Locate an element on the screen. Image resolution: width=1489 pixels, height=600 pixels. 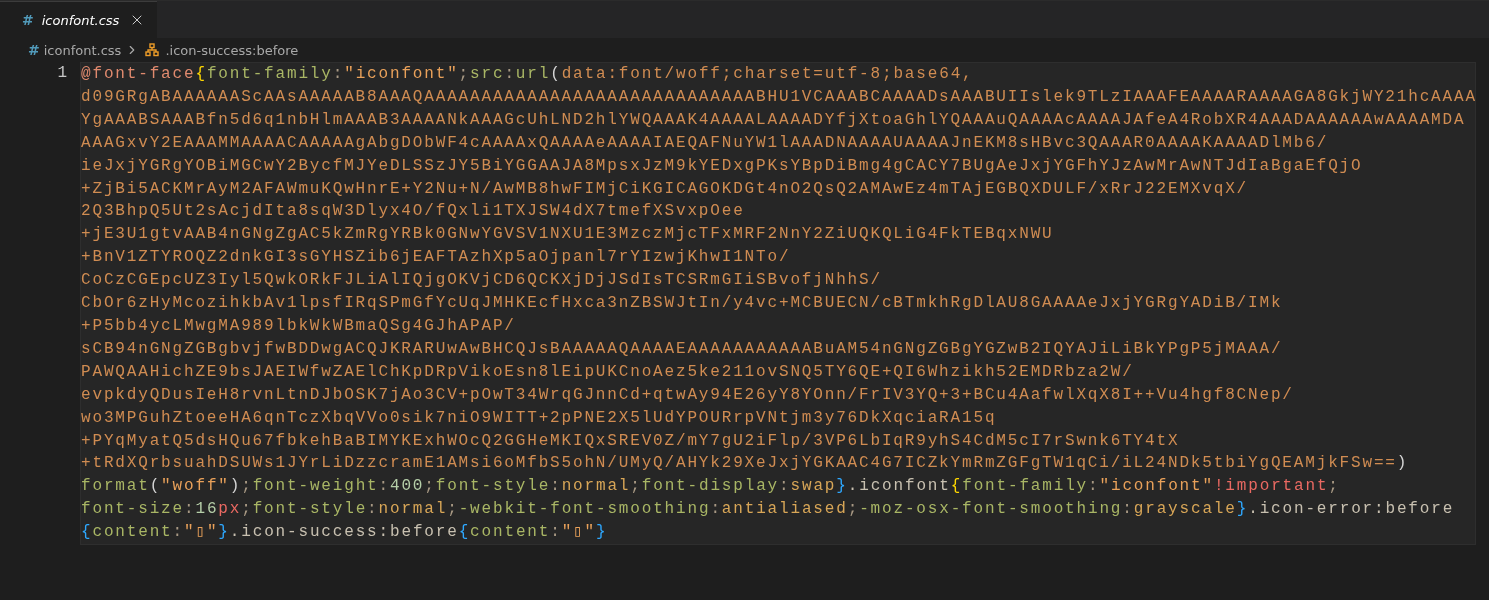
editor-tab: # iconfont.css is located at coordinates (79, 19).